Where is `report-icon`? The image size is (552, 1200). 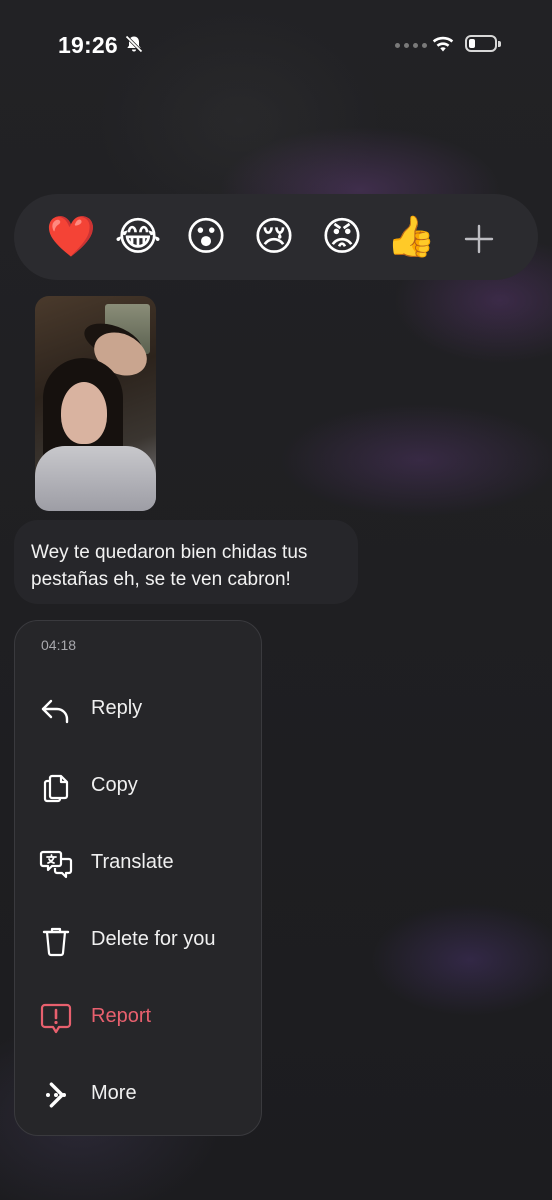
report-icon is located at coordinates (56, 1018).